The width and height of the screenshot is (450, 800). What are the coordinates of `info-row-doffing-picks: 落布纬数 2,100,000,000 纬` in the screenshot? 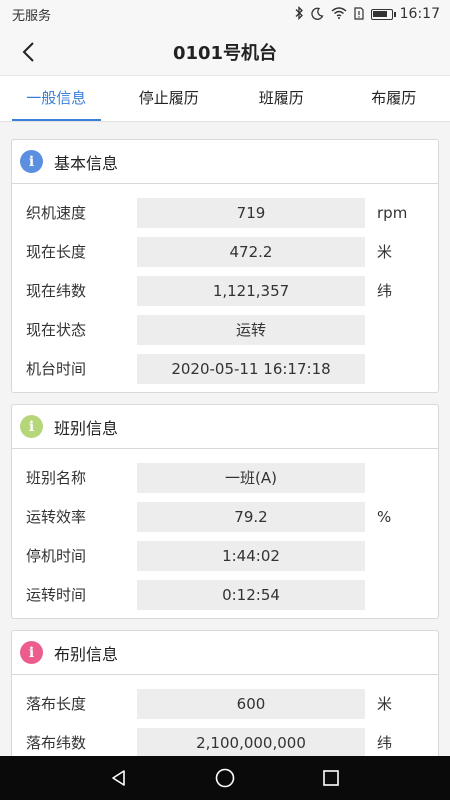 It's located at (225, 739).